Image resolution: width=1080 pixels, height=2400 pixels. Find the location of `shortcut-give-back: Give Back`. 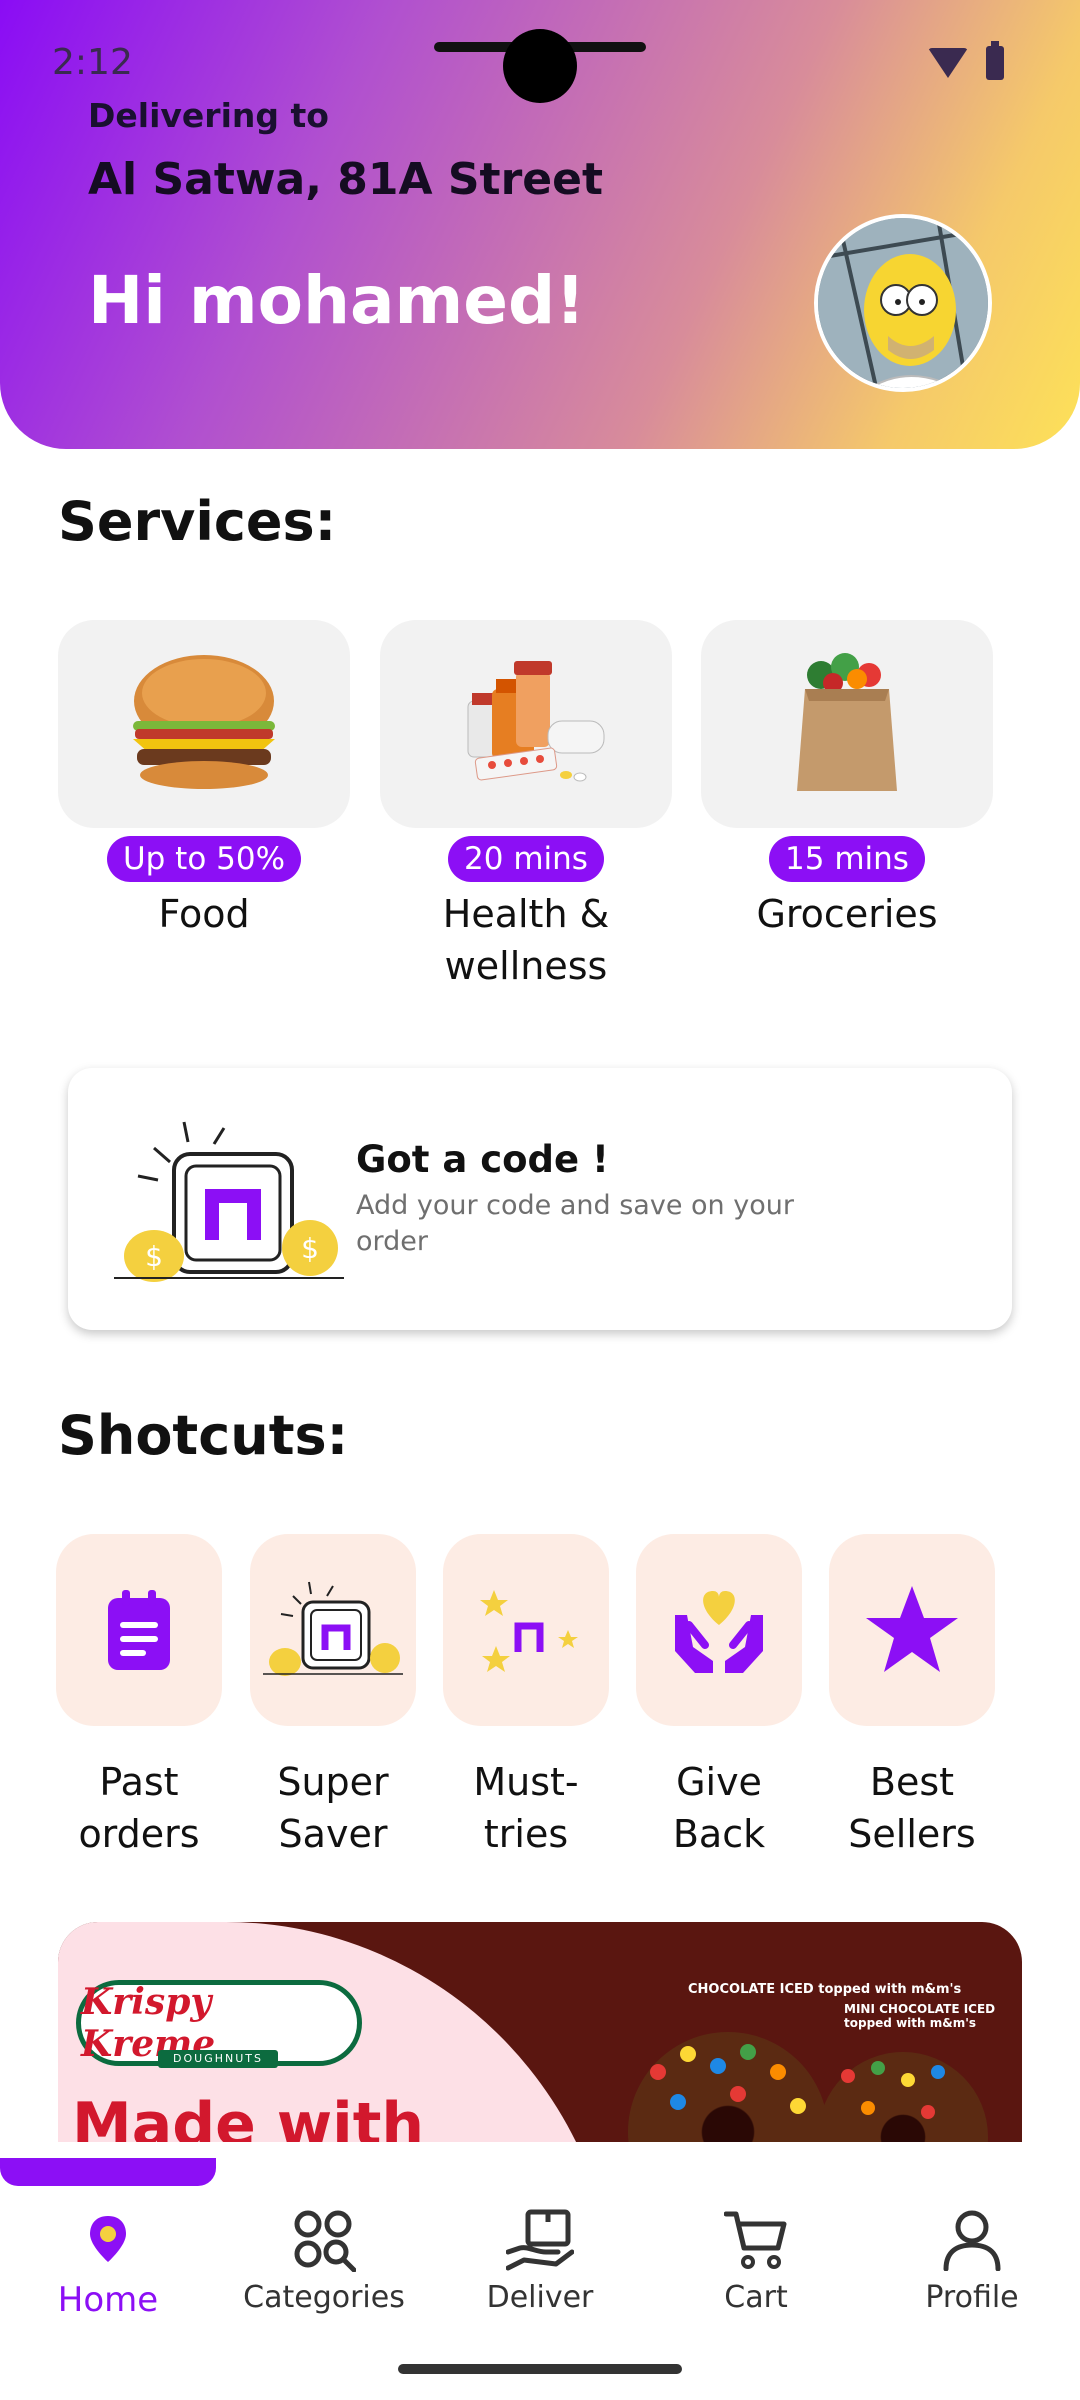

shortcut-give-back: Give Back is located at coordinates (719, 1697).